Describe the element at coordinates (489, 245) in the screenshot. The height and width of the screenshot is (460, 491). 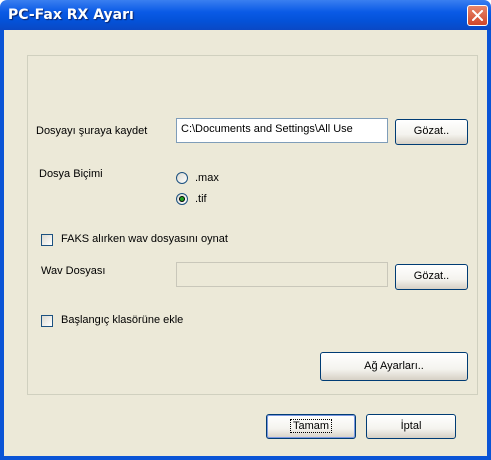
I see `window-frame-right` at that location.